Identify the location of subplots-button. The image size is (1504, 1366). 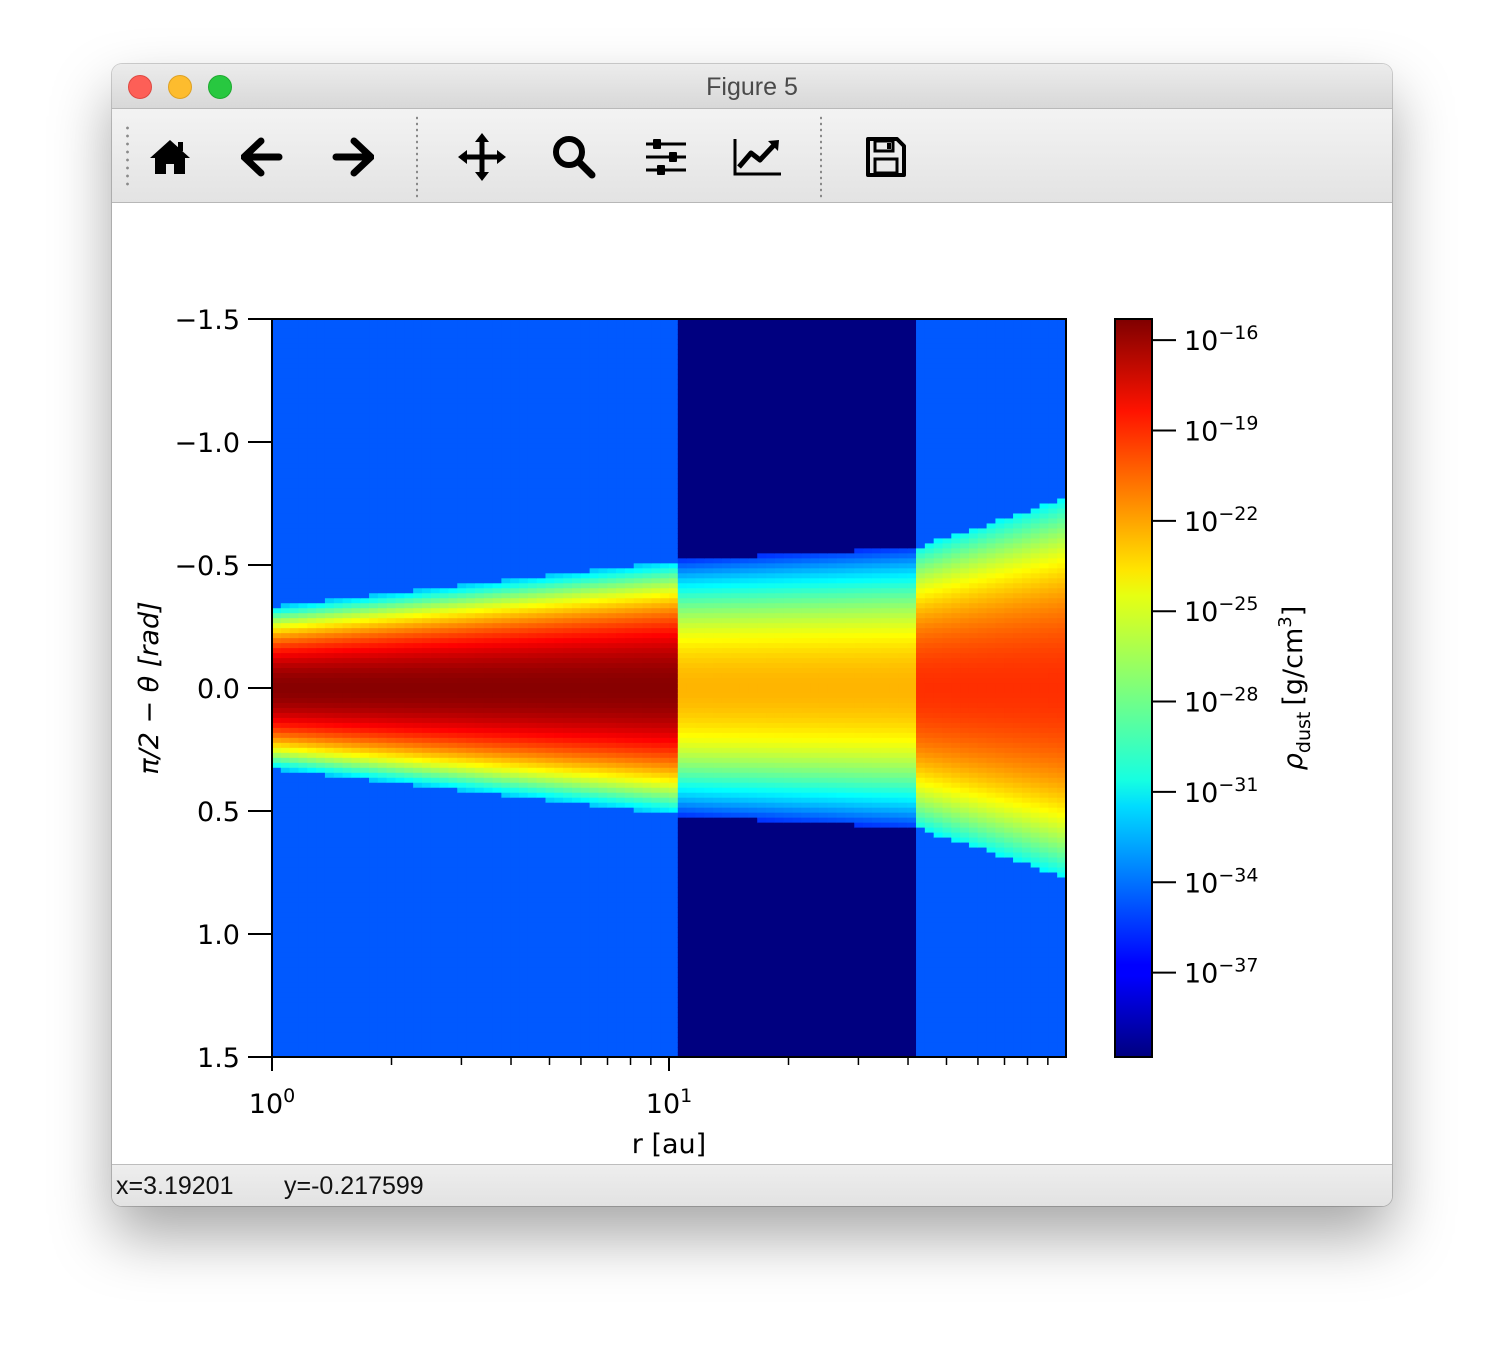
(666, 157).